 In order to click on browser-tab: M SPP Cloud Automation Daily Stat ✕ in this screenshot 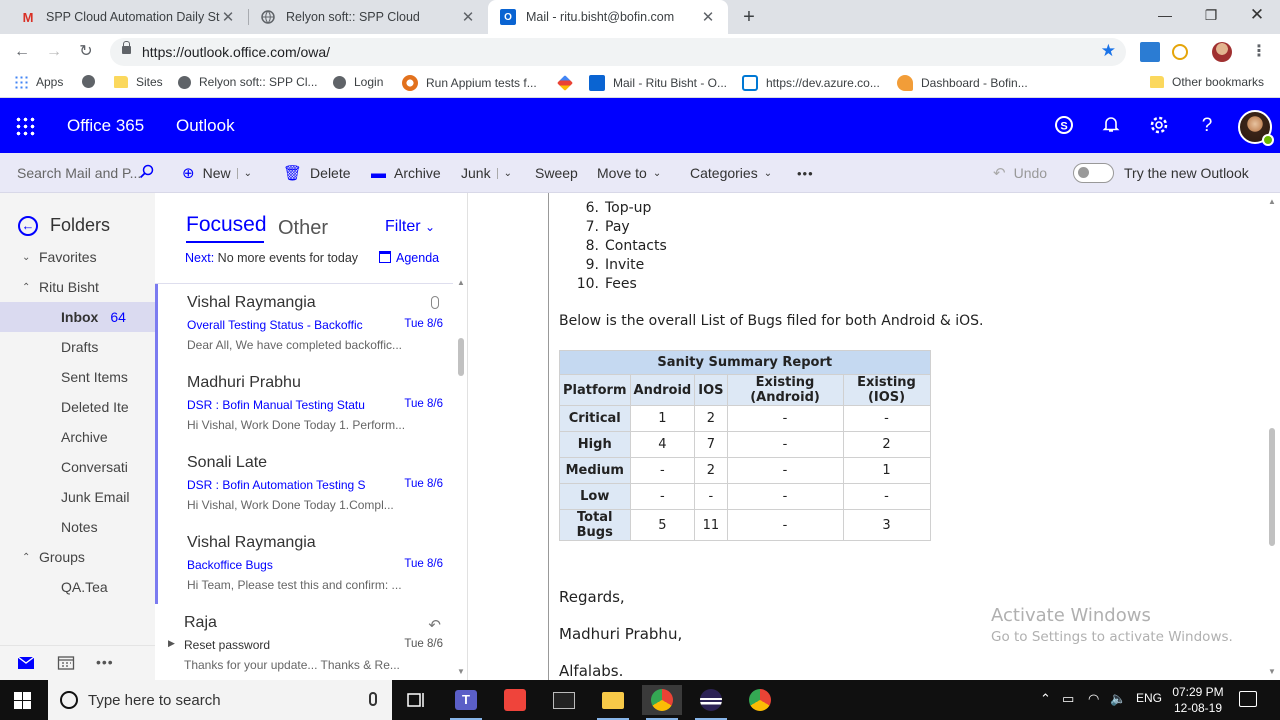, I will do `click(128, 17)`.